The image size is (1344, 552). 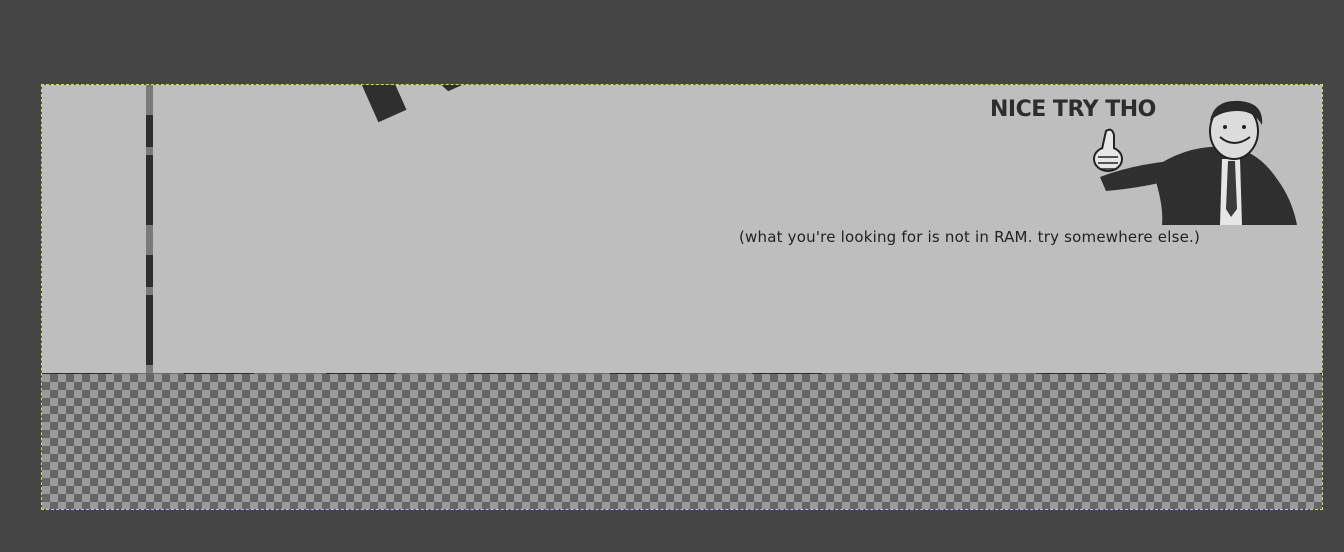 What do you see at coordinates (1195, 162) in the screenshot?
I see `thumbs-up-man-icon` at bounding box center [1195, 162].